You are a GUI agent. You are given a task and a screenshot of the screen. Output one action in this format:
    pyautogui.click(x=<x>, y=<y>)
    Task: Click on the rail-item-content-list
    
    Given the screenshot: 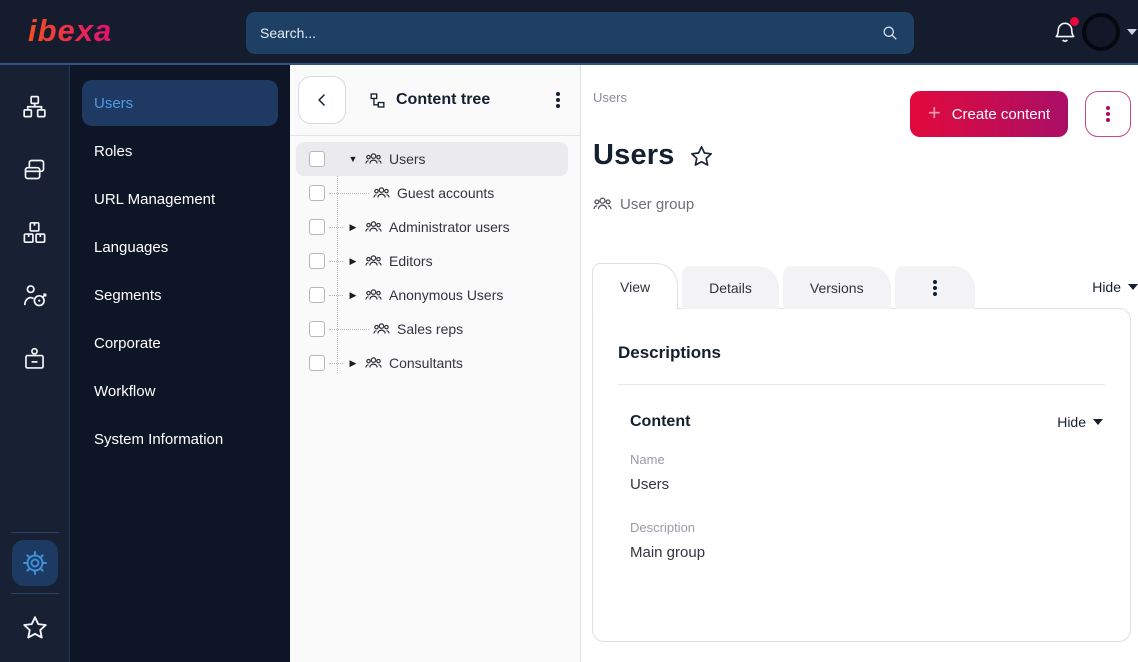 What is the action you would take?
    pyautogui.click(x=35, y=169)
    